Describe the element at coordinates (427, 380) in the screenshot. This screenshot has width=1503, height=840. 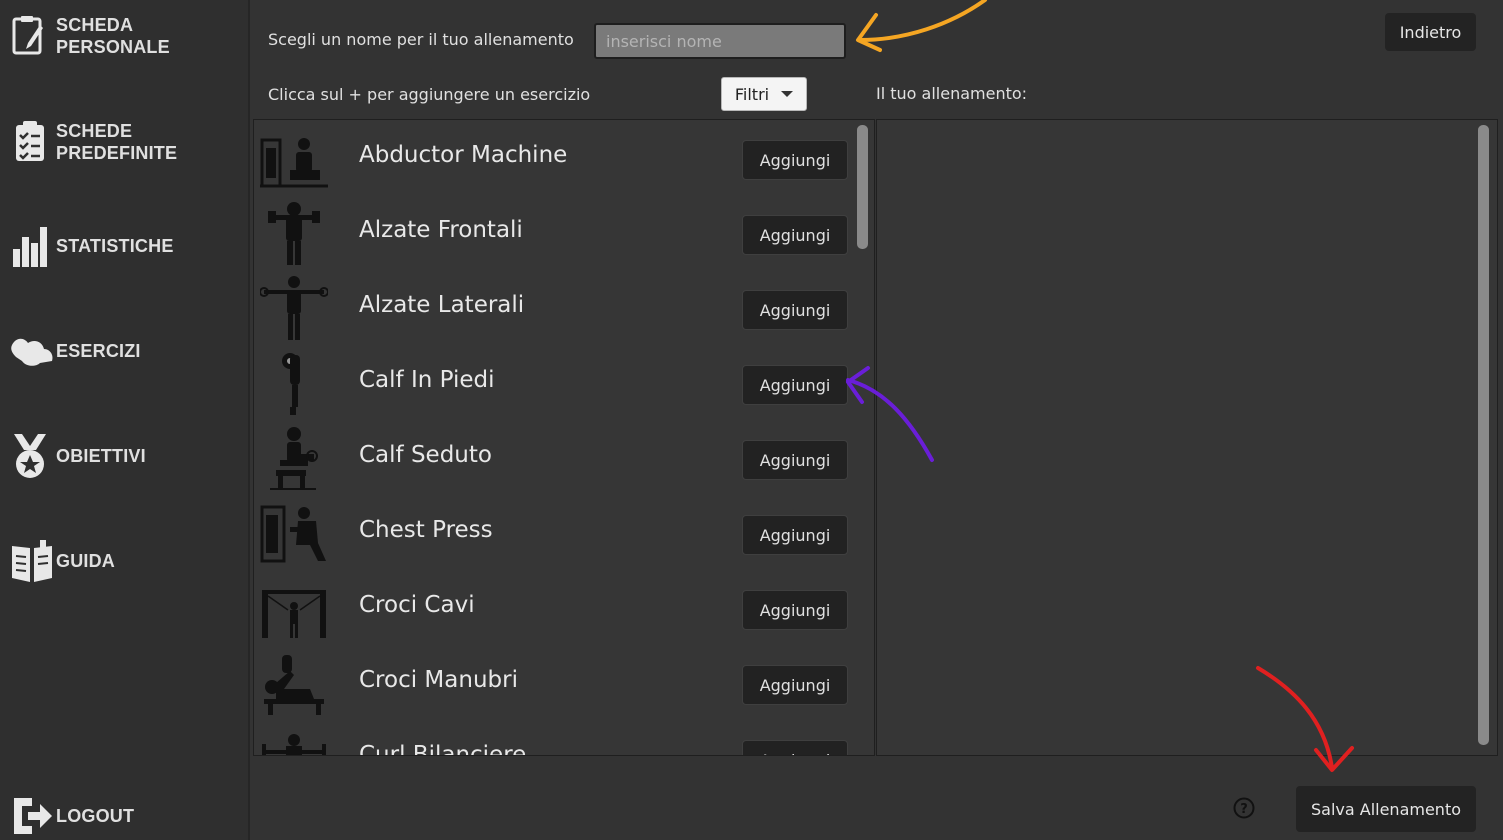
I see `exercise-name: Calf In Piedi` at that location.